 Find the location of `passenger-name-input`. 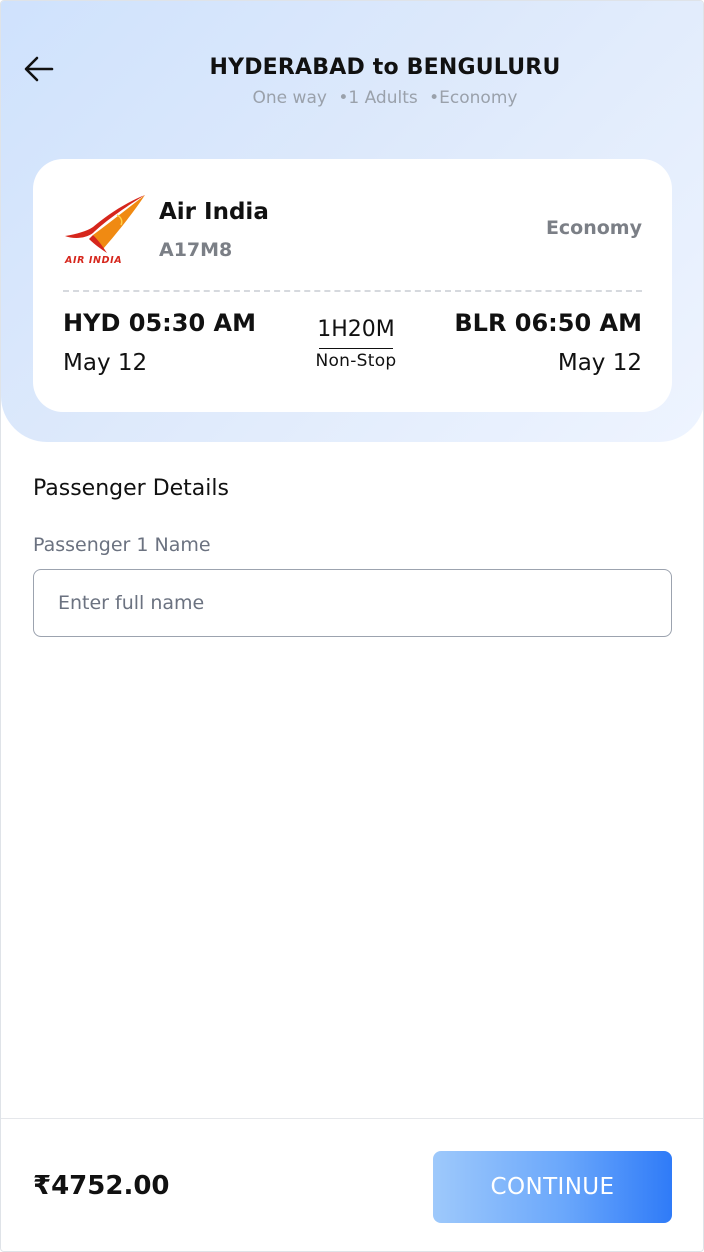

passenger-name-input is located at coordinates (352, 603).